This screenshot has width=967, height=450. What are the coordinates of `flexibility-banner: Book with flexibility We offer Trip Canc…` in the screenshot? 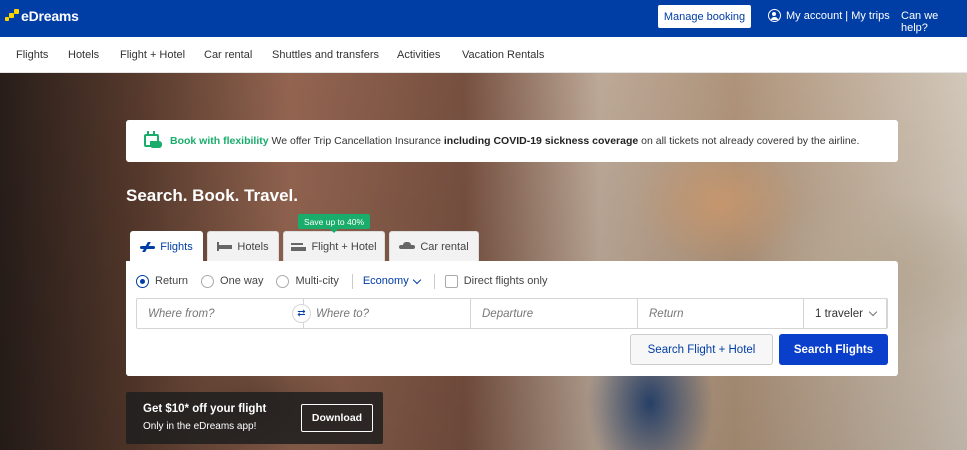 It's located at (512, 141).